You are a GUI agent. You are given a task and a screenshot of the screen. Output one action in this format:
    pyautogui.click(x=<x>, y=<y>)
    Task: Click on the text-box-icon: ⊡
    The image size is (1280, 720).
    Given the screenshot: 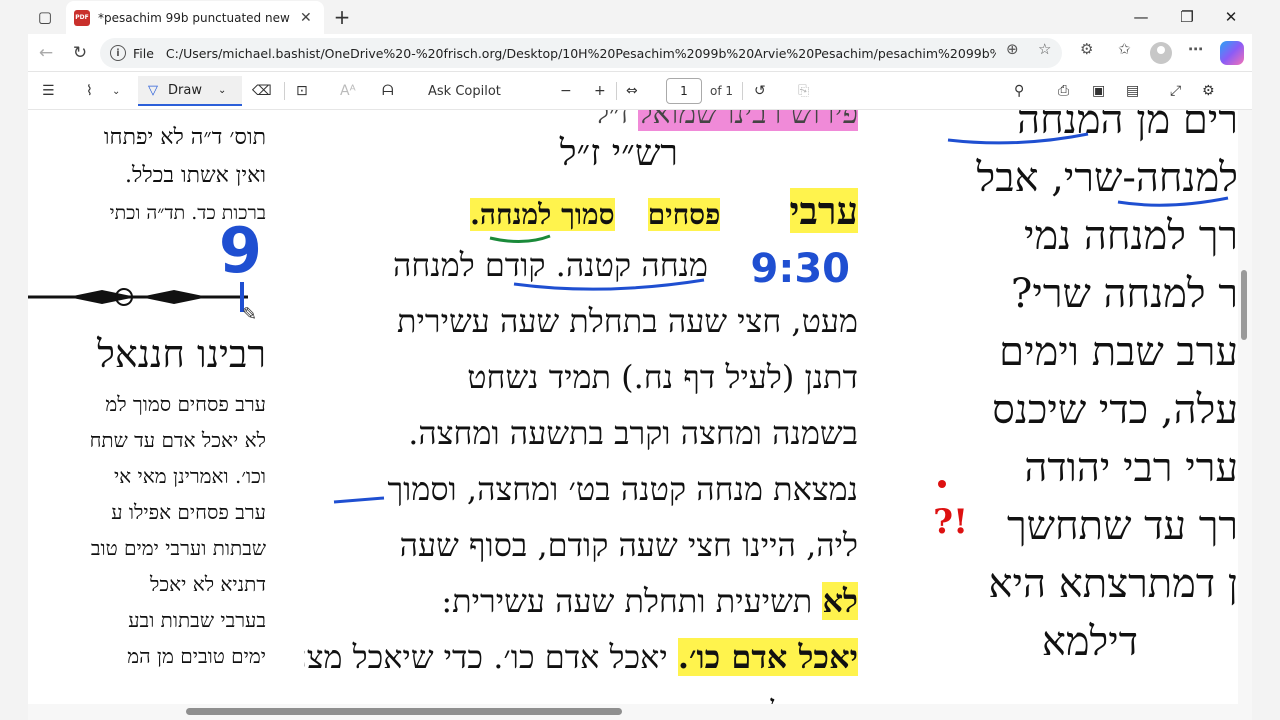 What is the action you would take?
    pyautogui.click(x=302, y=91)
    